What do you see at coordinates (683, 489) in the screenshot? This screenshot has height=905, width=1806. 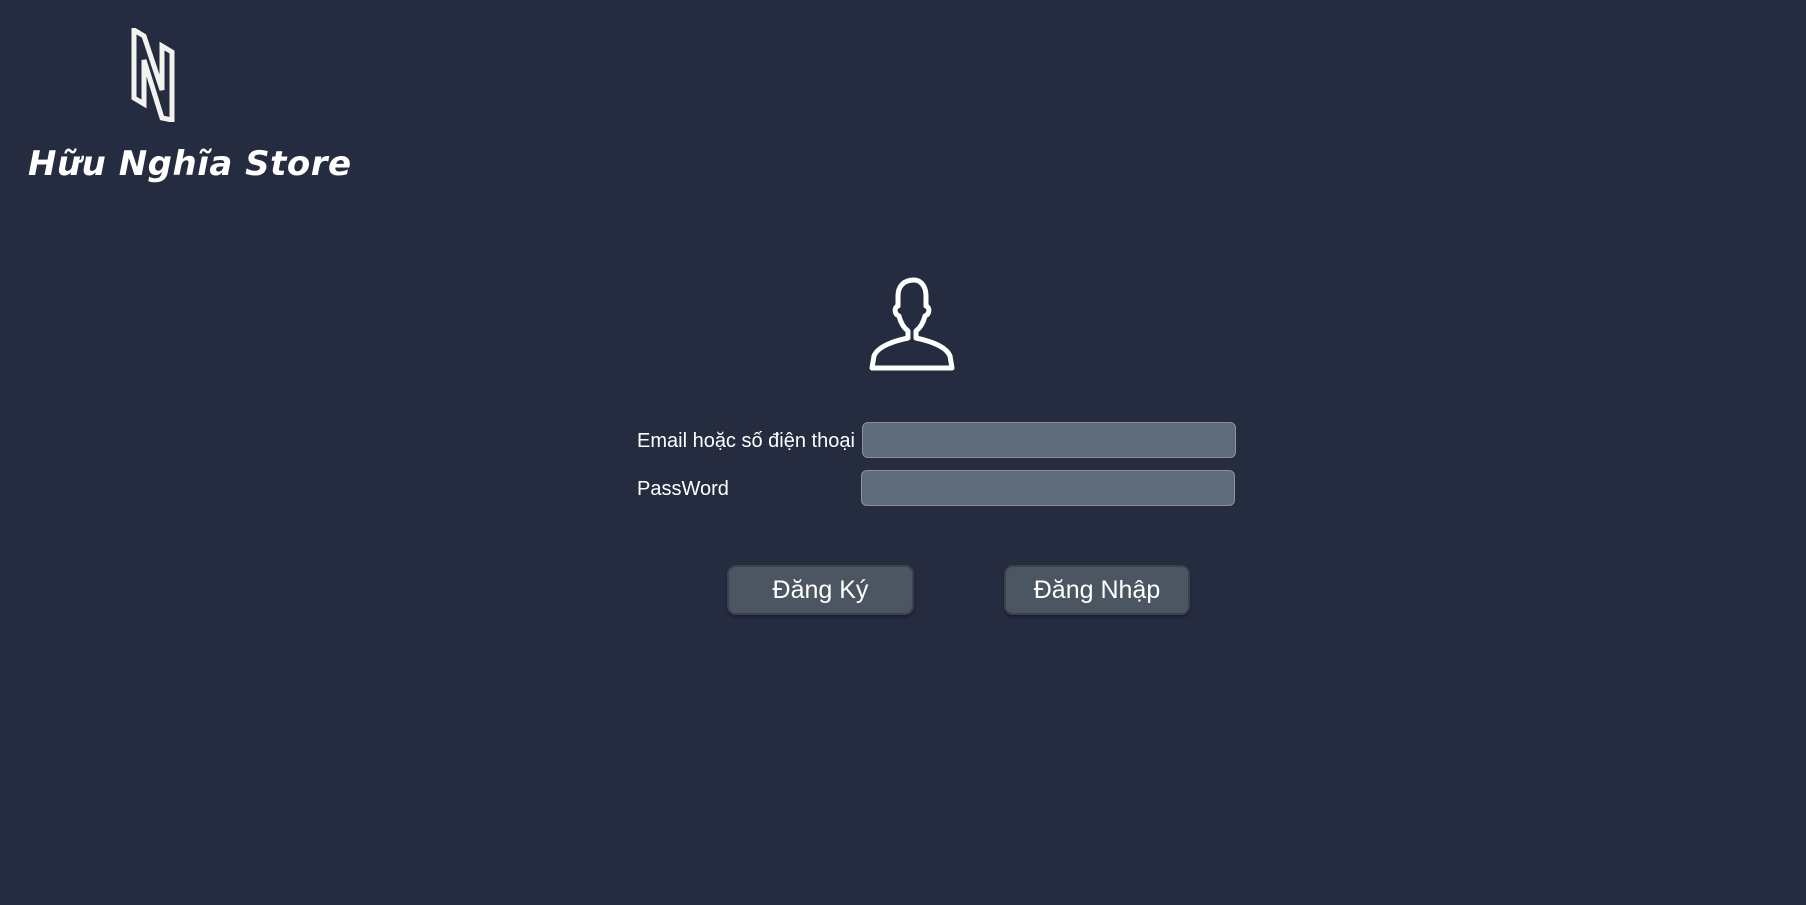 I see `password-label: PassWord` at bounding box center [683, 489].